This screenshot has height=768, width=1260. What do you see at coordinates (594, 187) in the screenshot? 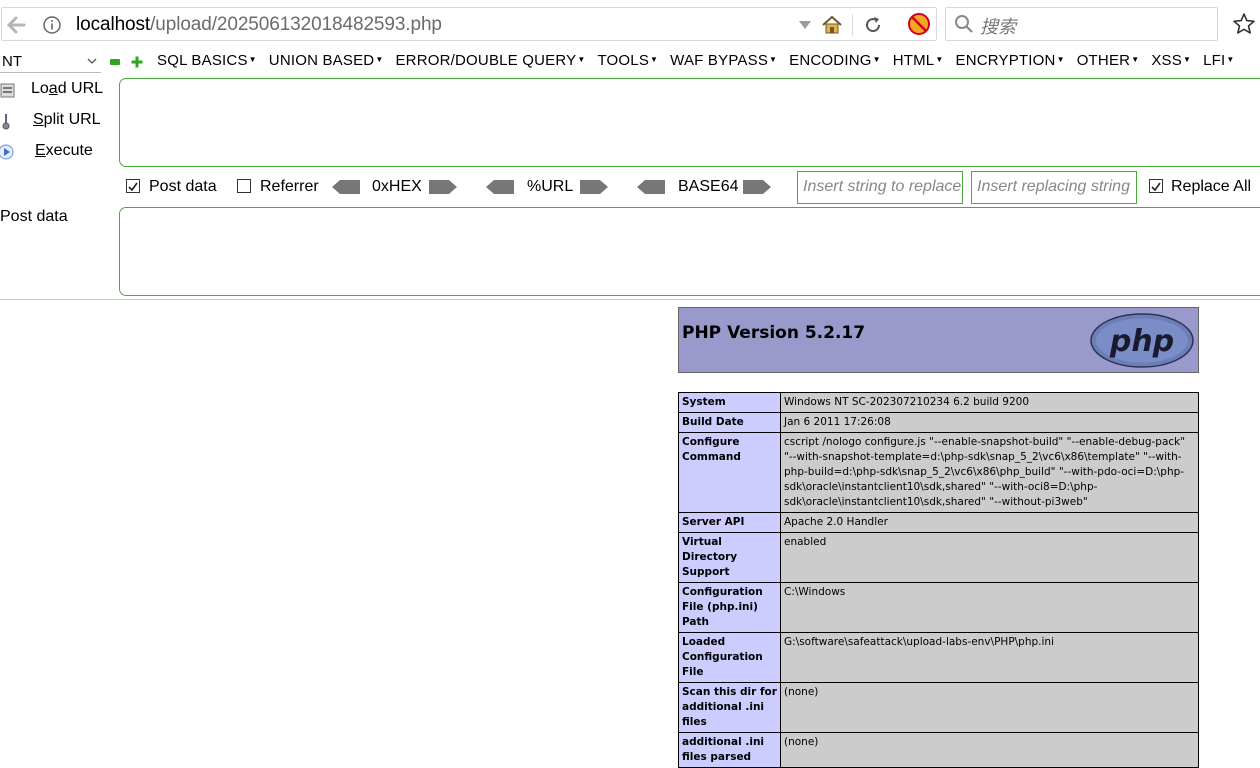
I see `url-encode-arrow-icon` at bounding box center [594, 187].